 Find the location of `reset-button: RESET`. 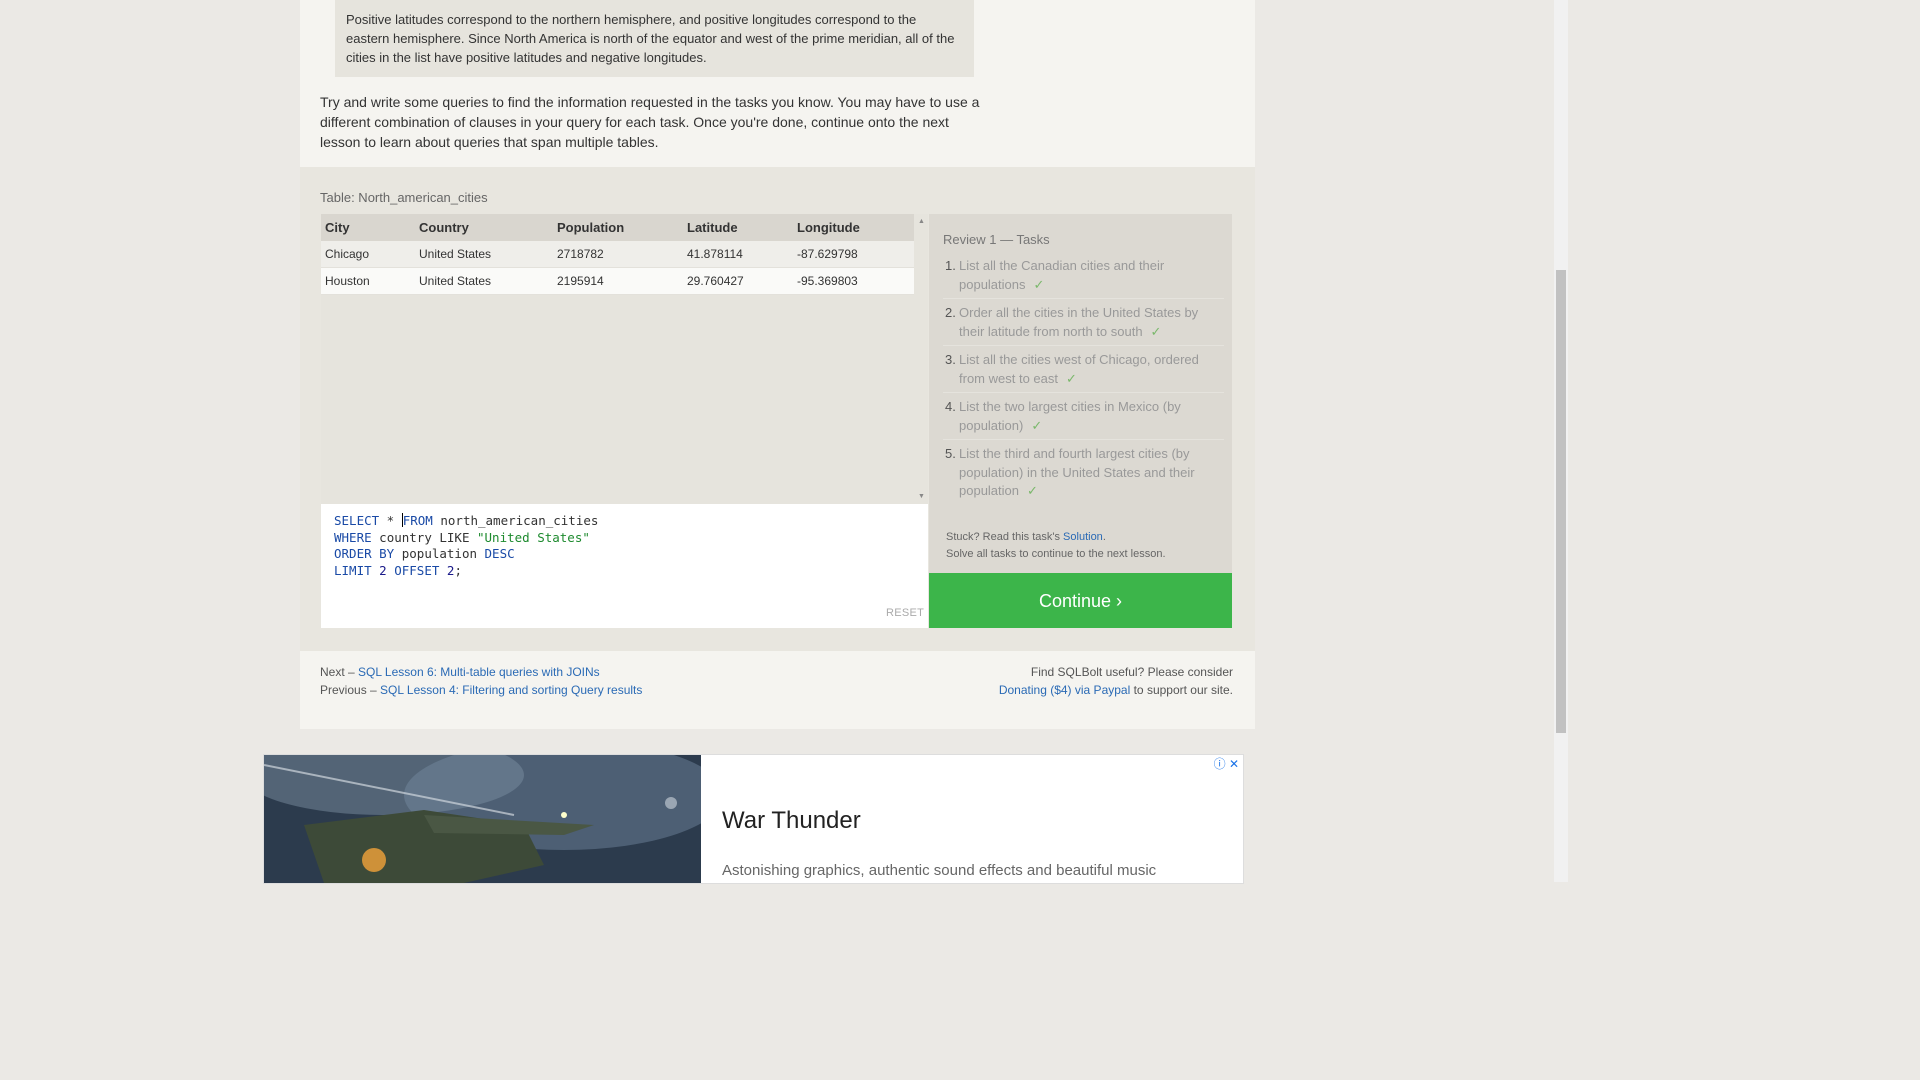

reset-button: RESET is located at coordinates (905, 613).